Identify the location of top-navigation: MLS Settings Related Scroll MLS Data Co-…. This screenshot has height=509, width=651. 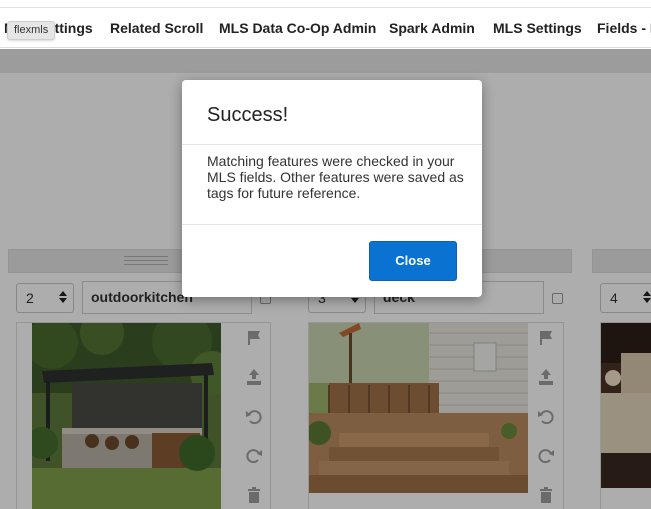
(325, 24).